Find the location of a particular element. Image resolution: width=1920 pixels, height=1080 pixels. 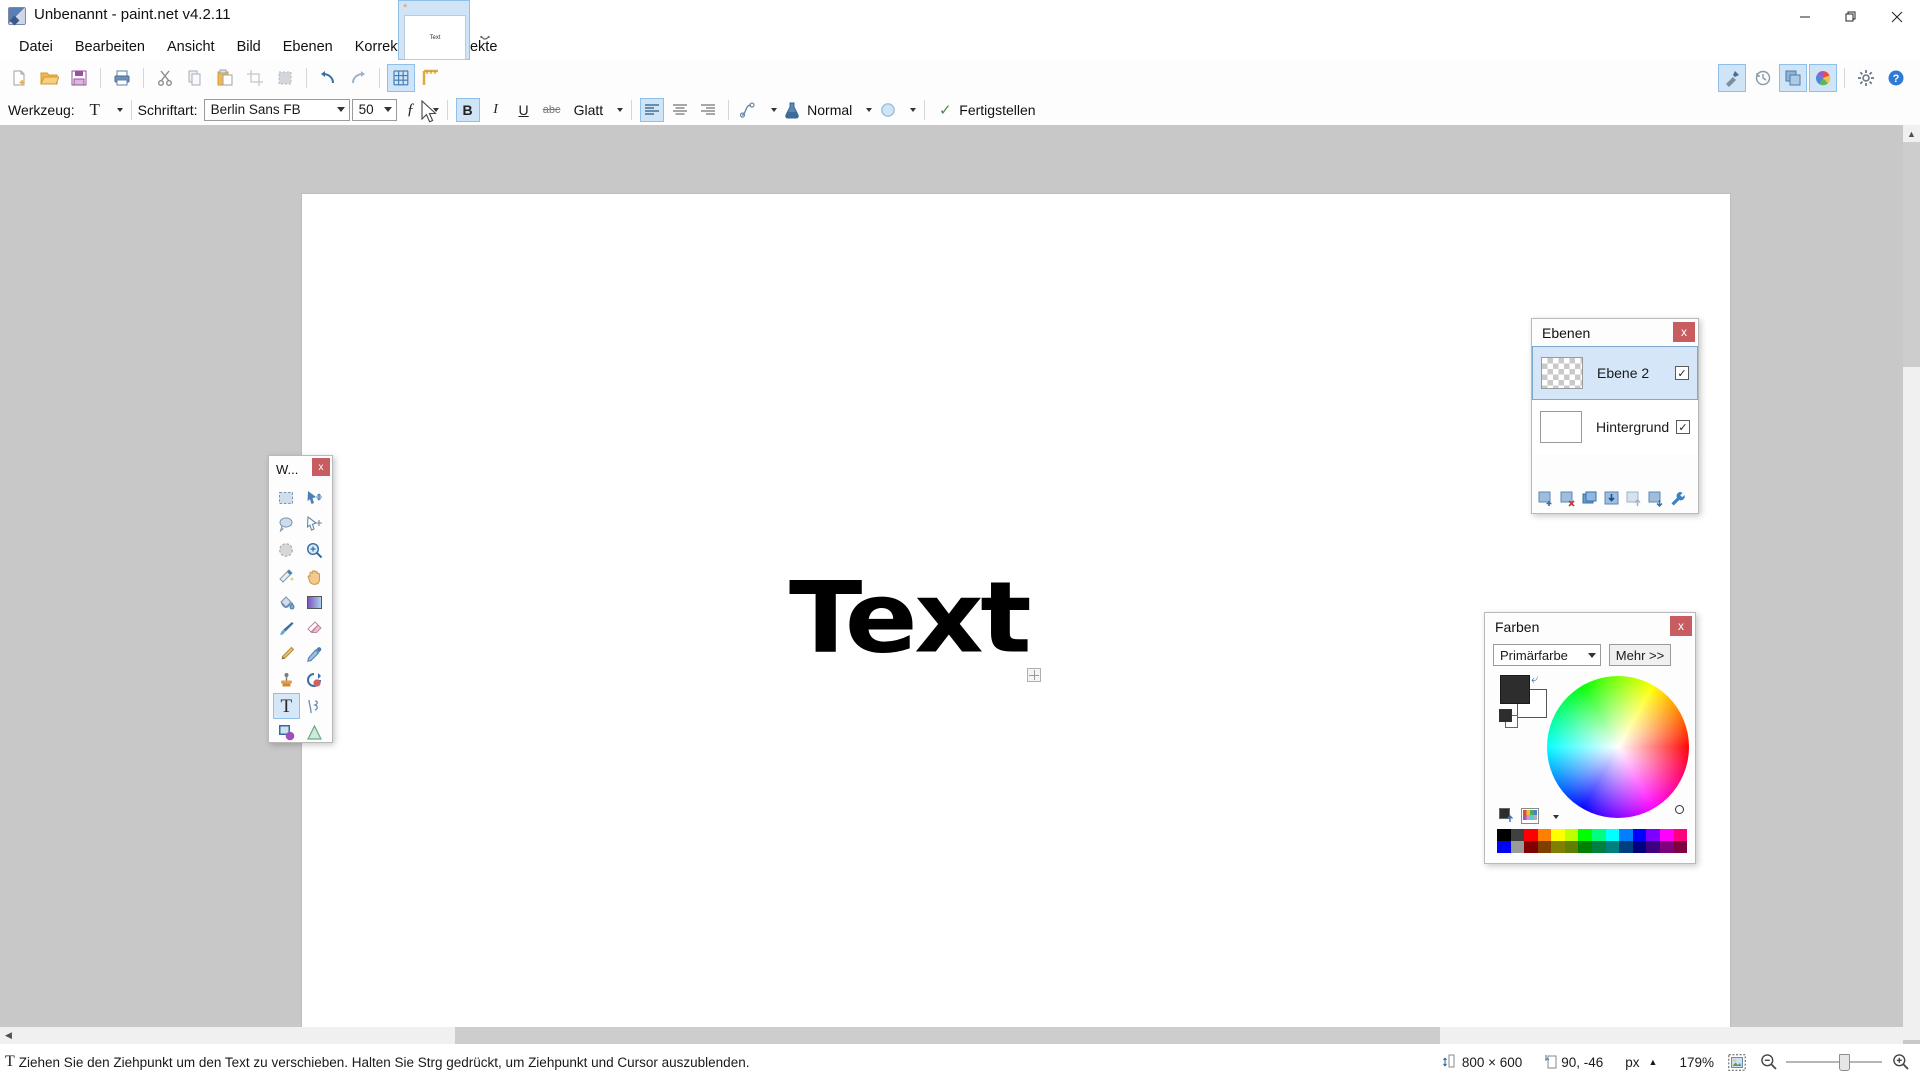

finish-button: Fertigstellen is located at coordinates (997, 110).